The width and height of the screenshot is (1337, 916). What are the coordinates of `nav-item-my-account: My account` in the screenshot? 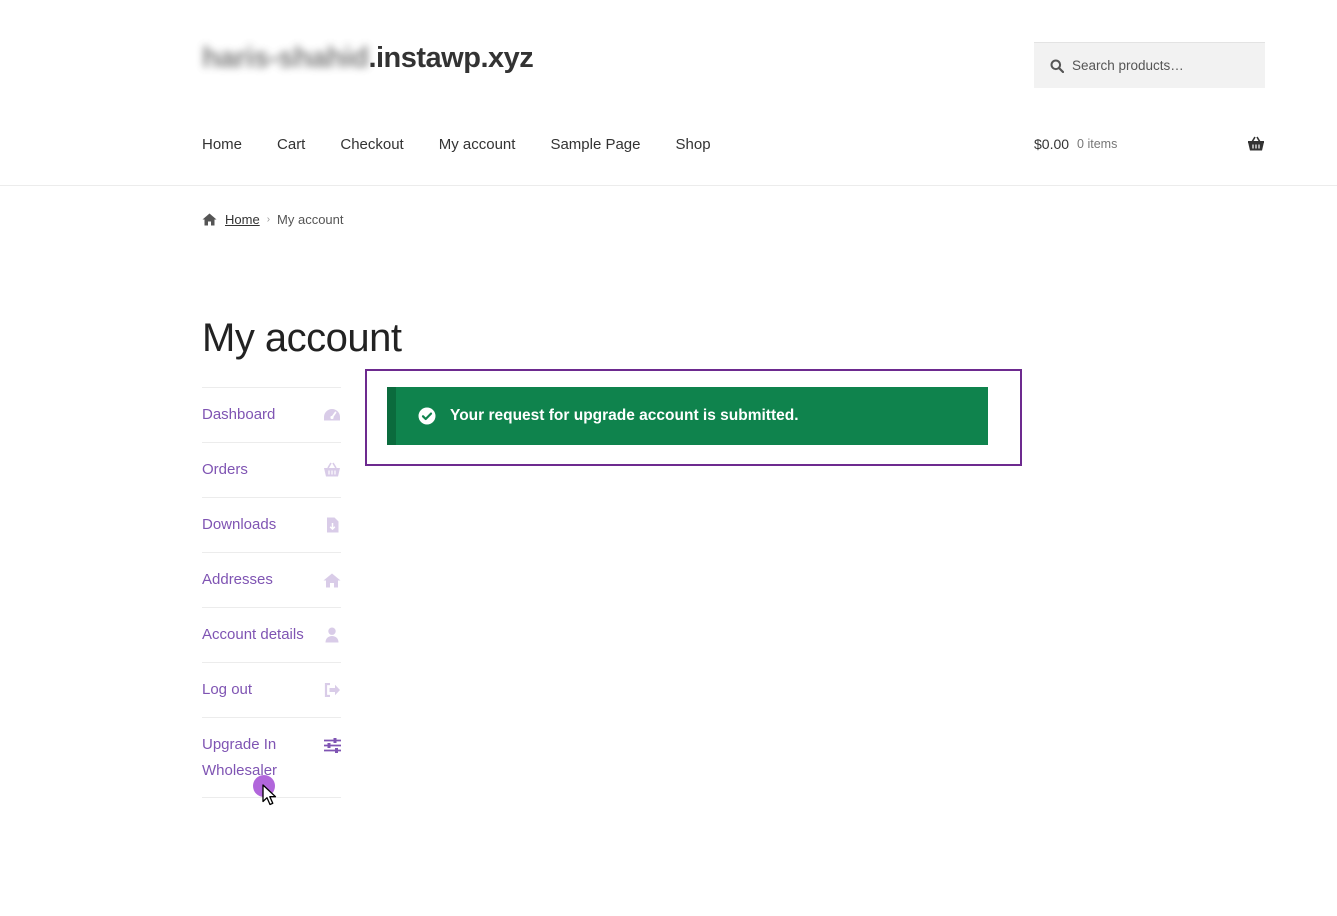 It's located at (477, 144).